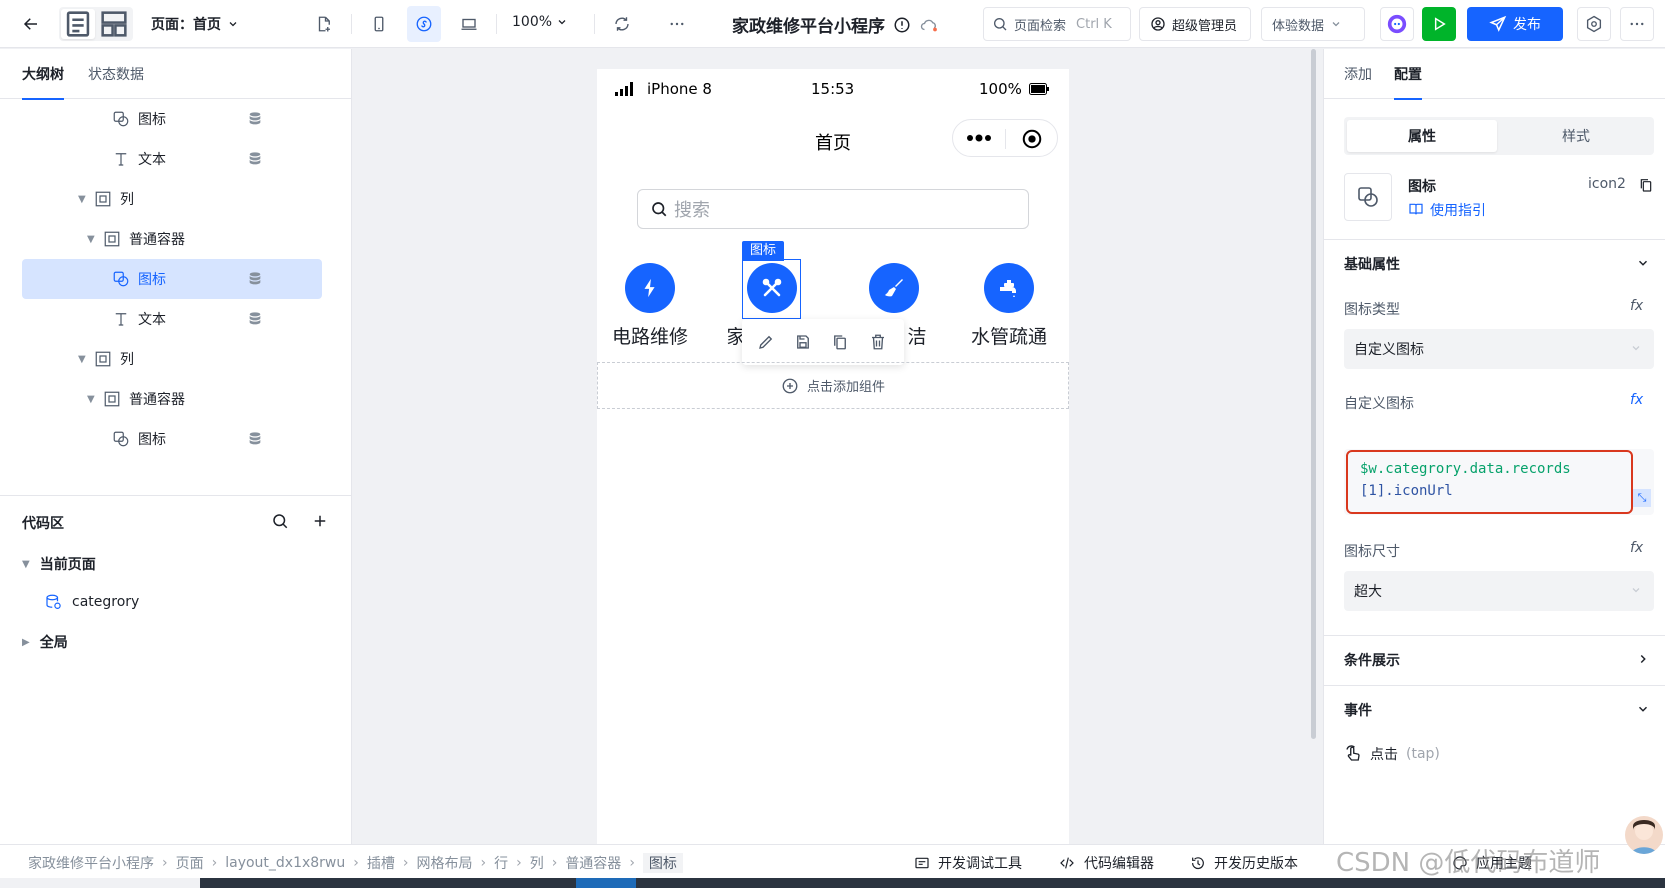 The height and width of the screenshot is (888, 1665). I want to click on edit-pencil-icon, so click(766, 342).